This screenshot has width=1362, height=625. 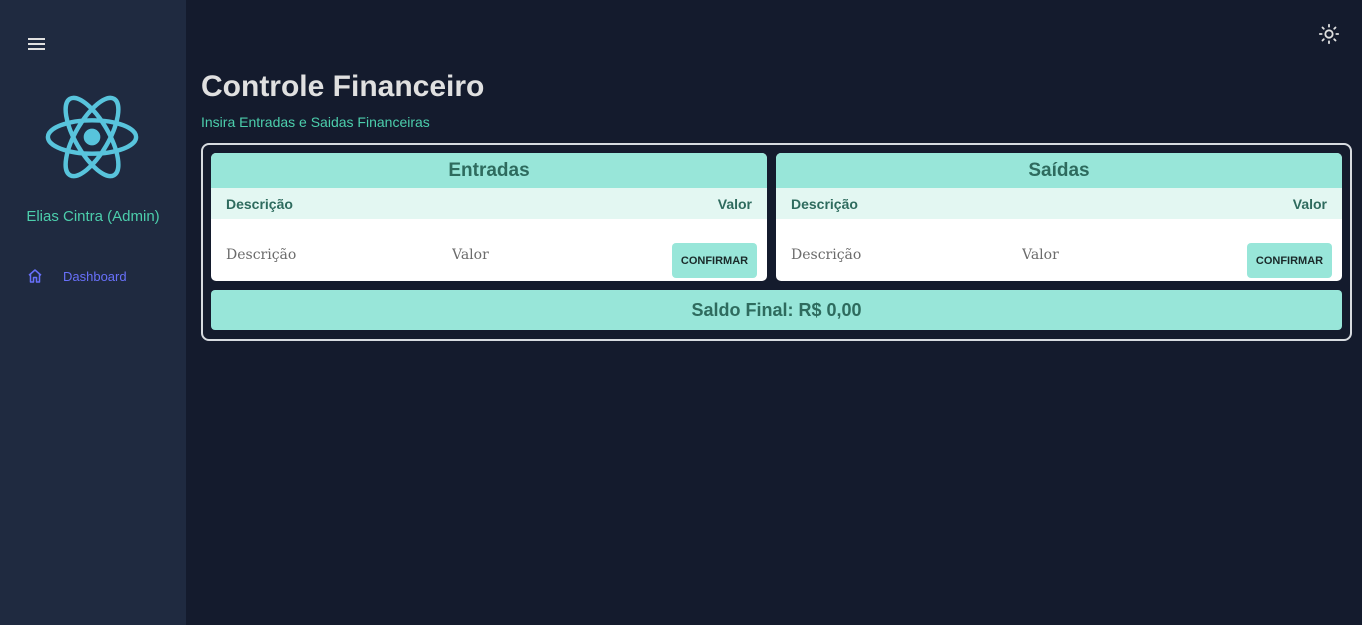 What do you see at coordinates (92, 137) in the screenshot?
I see `react-logo-icon` at bounding box center [92, 137].